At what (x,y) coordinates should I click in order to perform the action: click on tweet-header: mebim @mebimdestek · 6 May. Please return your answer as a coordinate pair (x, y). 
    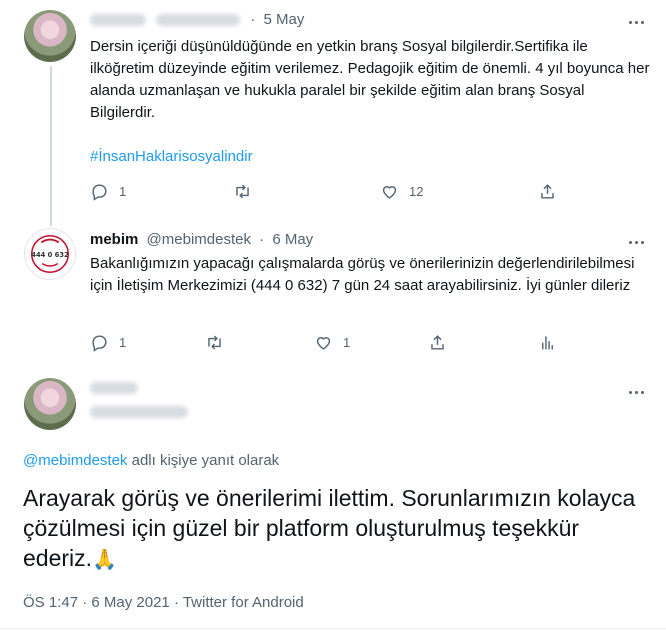
    Looking at the image, I should click on (201, 240).